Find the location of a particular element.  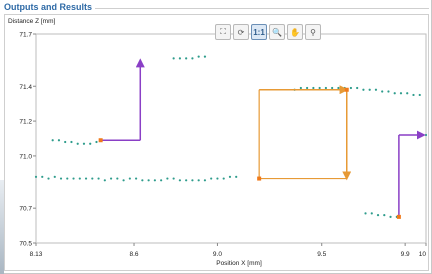

x-tick-label: 8.6 is located at coordinates (133, 254).